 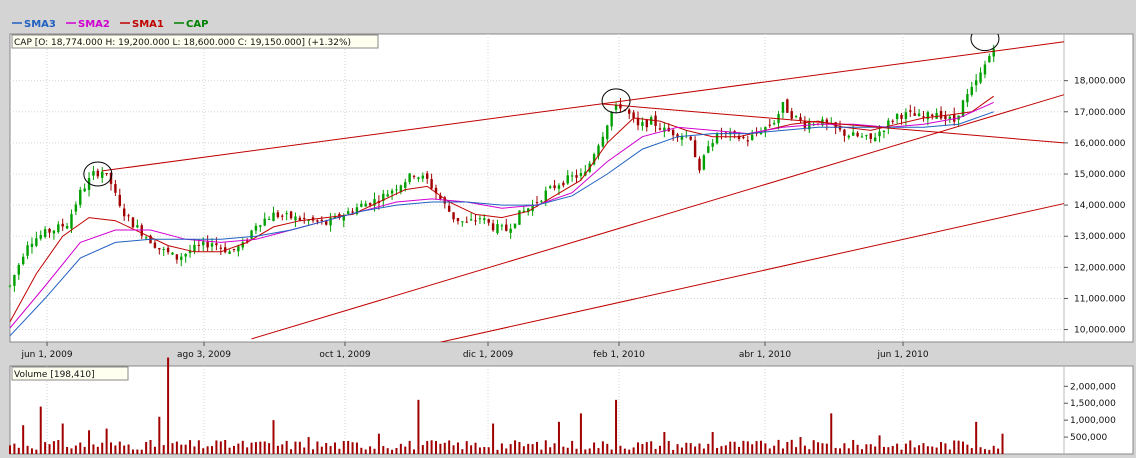 I want to click on y-tick-label: 14,000.000, so click(x=1100, y=206).